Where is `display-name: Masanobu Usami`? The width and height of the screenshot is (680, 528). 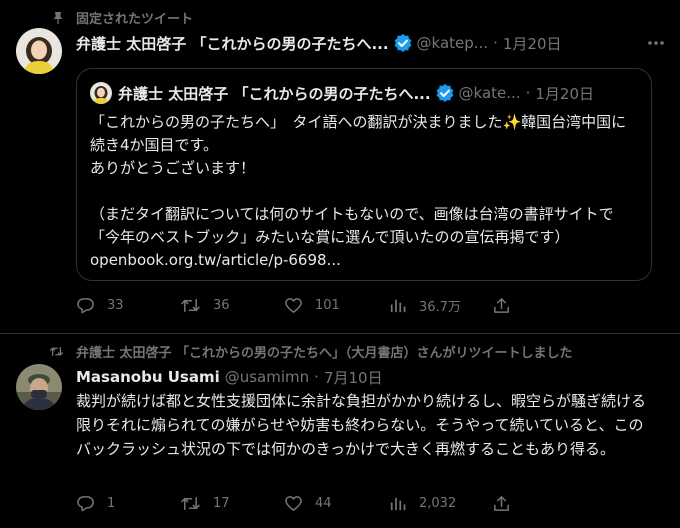
display-name: Masanobu Usami is located at coordinates (148, 377).